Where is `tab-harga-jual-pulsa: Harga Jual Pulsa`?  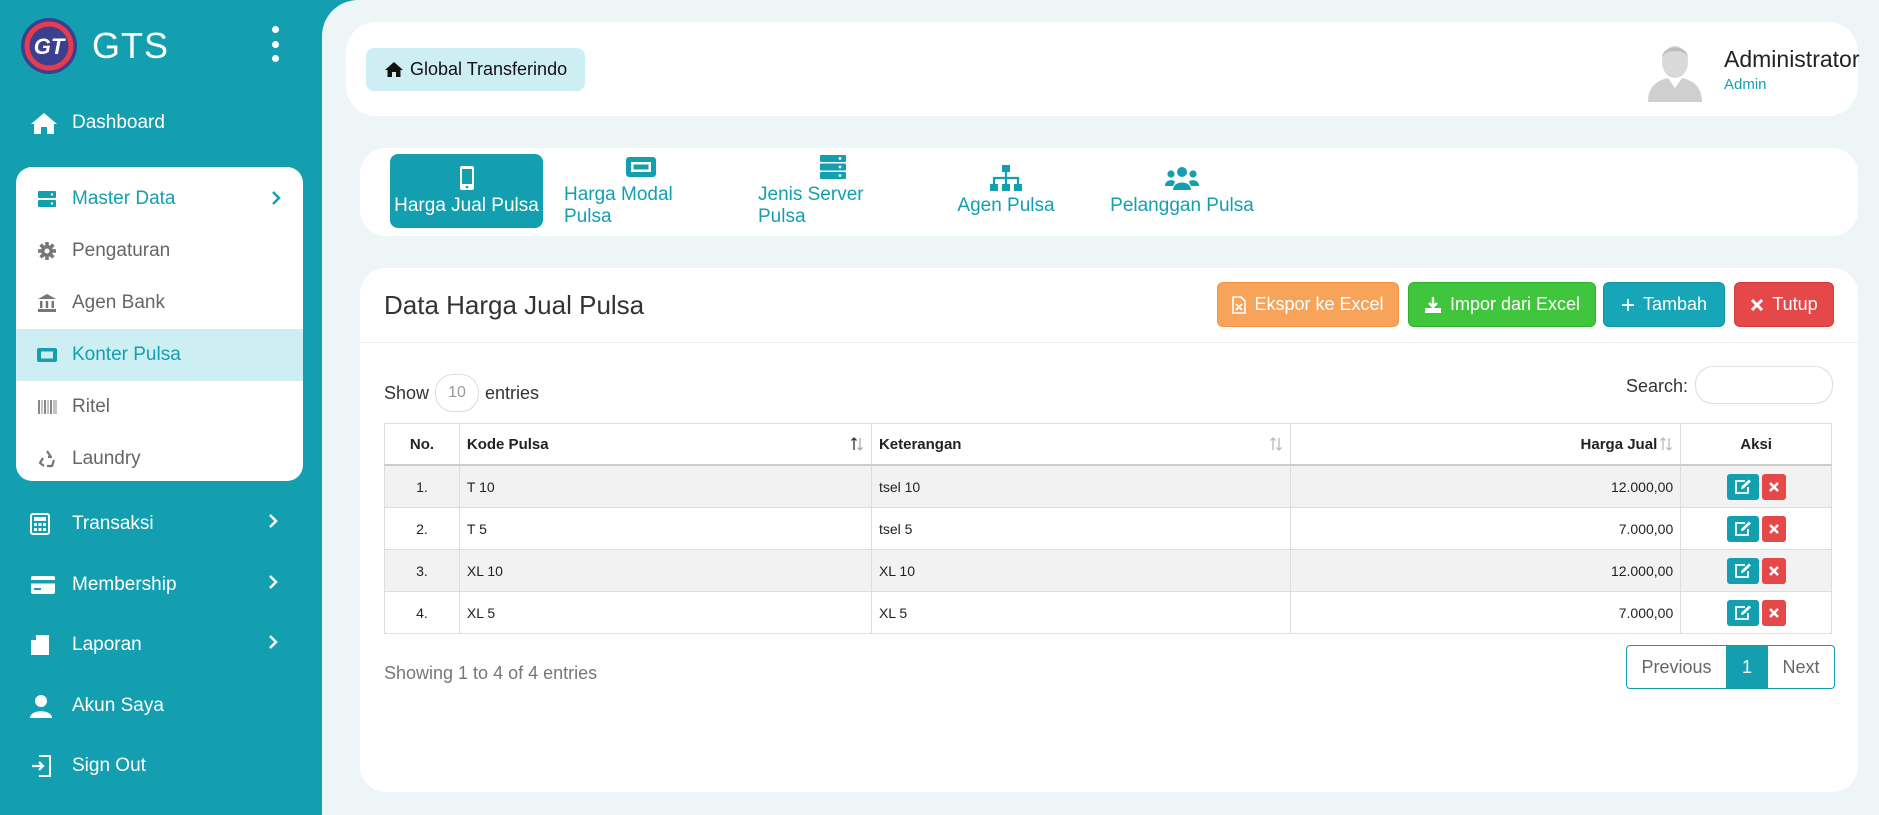
tab-harga-jual-pulsa: Harga Jual Pulsa is located at coordinates (466, 191).